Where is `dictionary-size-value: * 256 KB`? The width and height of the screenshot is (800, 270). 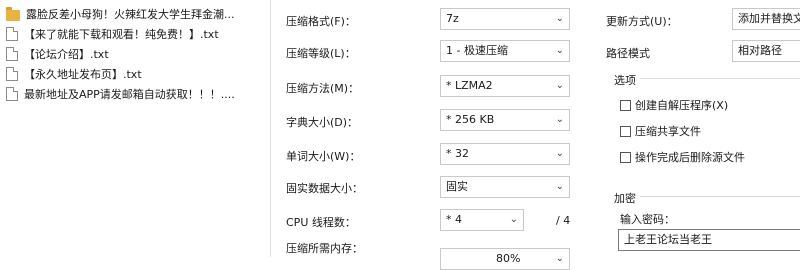
dictionary-size-value: * 256 KB is located at coordinates (470, 119).